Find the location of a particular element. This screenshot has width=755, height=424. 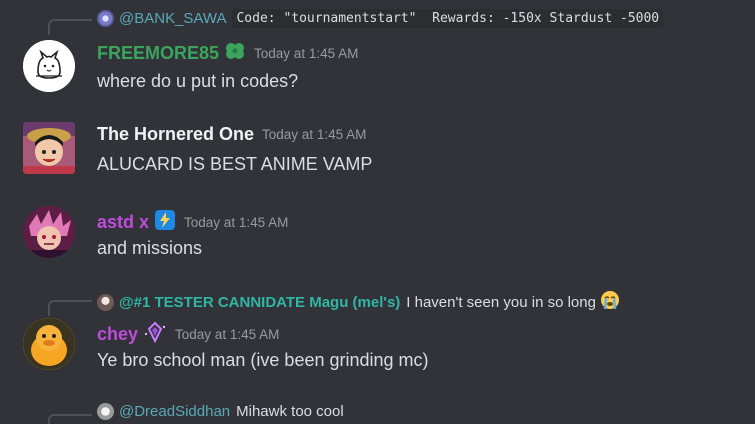

message-content: ALUCARD IS BEST ANIME VAMP is located at coordinates (235, 164).